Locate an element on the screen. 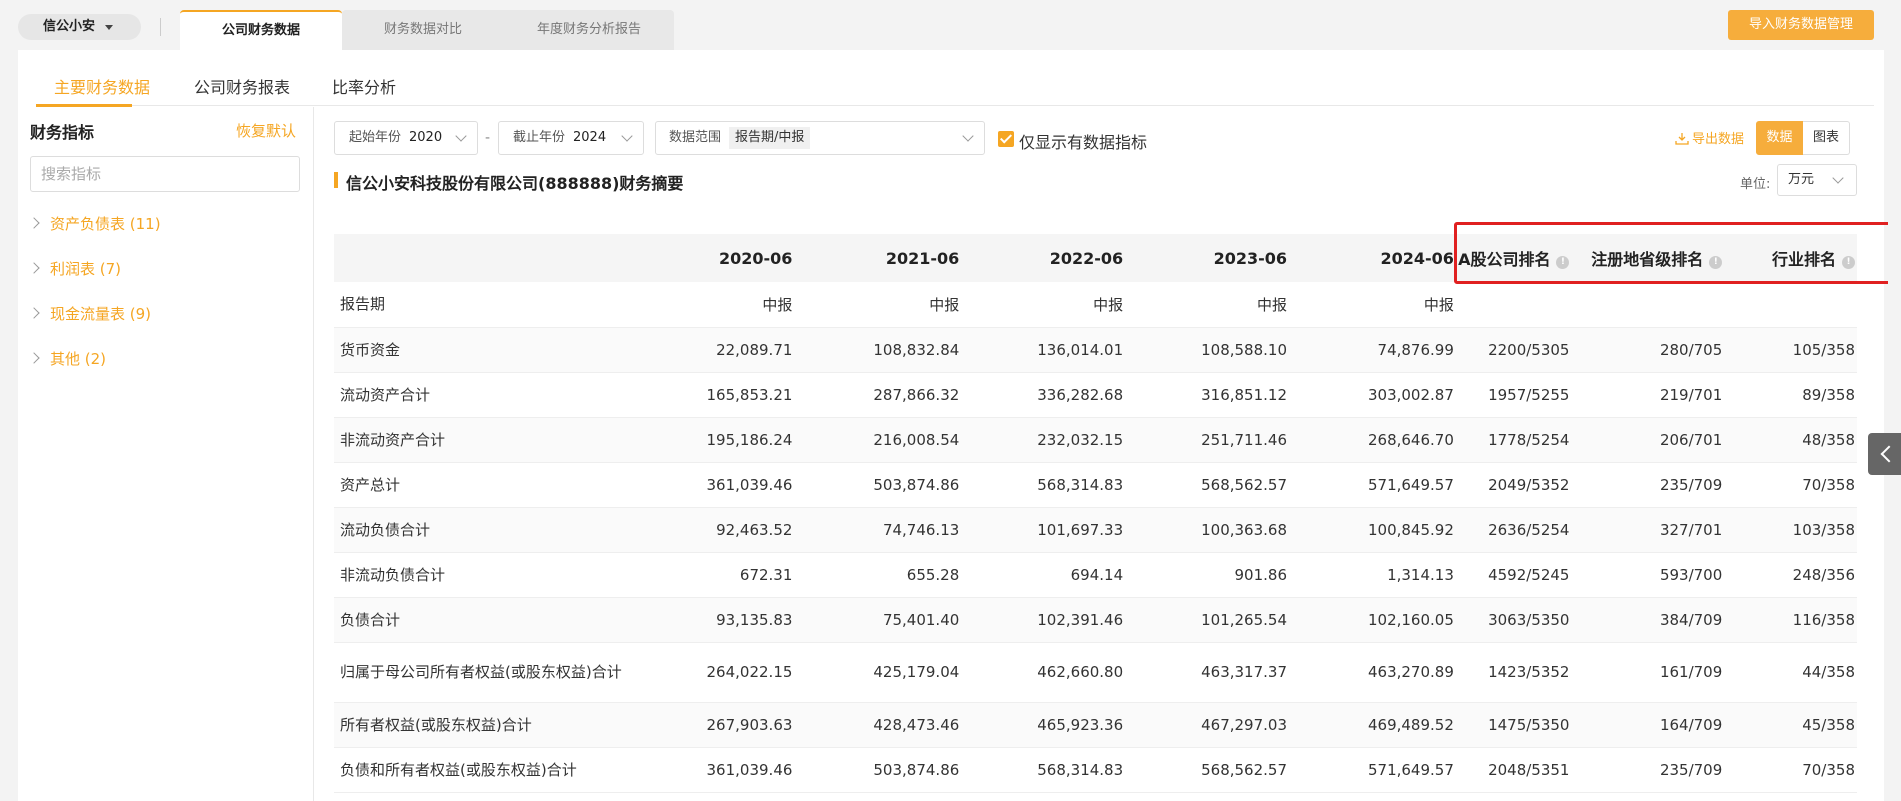 The image size is (1901, 801). range-dash: - is located at coordinates (488, 138).